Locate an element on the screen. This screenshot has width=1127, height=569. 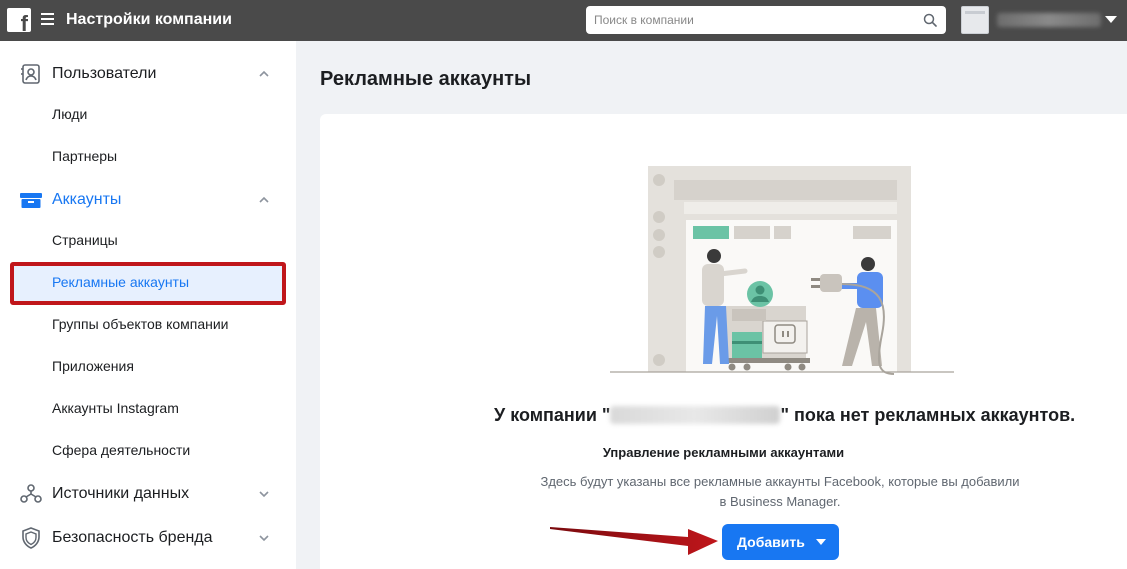
app-title: Настройки компании is located at coordinates (149, 19).